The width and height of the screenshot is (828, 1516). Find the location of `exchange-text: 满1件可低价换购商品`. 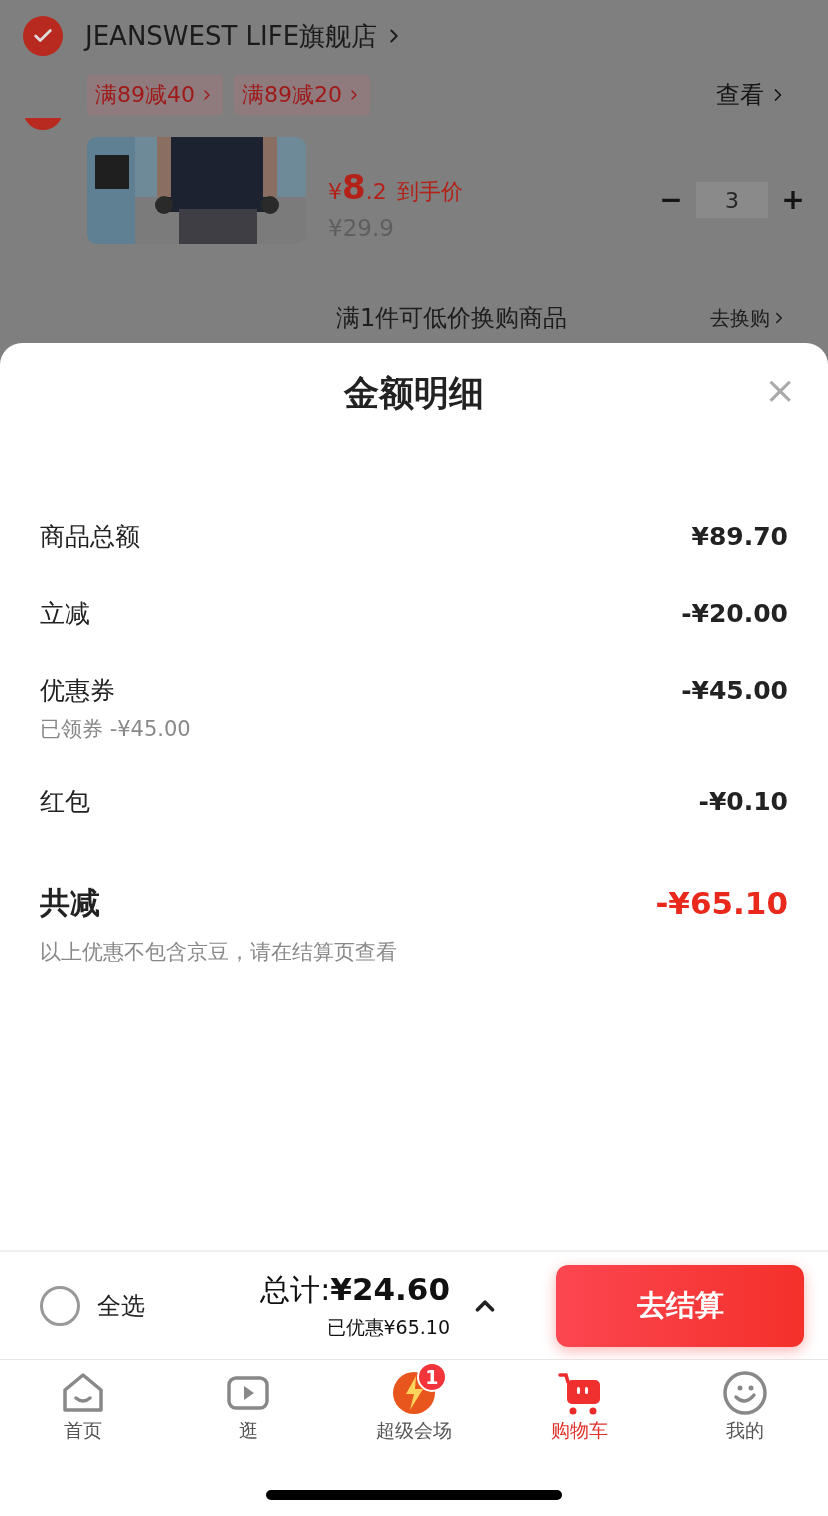

exchange-text: 满1件可低价换购商品 is located at coordinates (452, 318).